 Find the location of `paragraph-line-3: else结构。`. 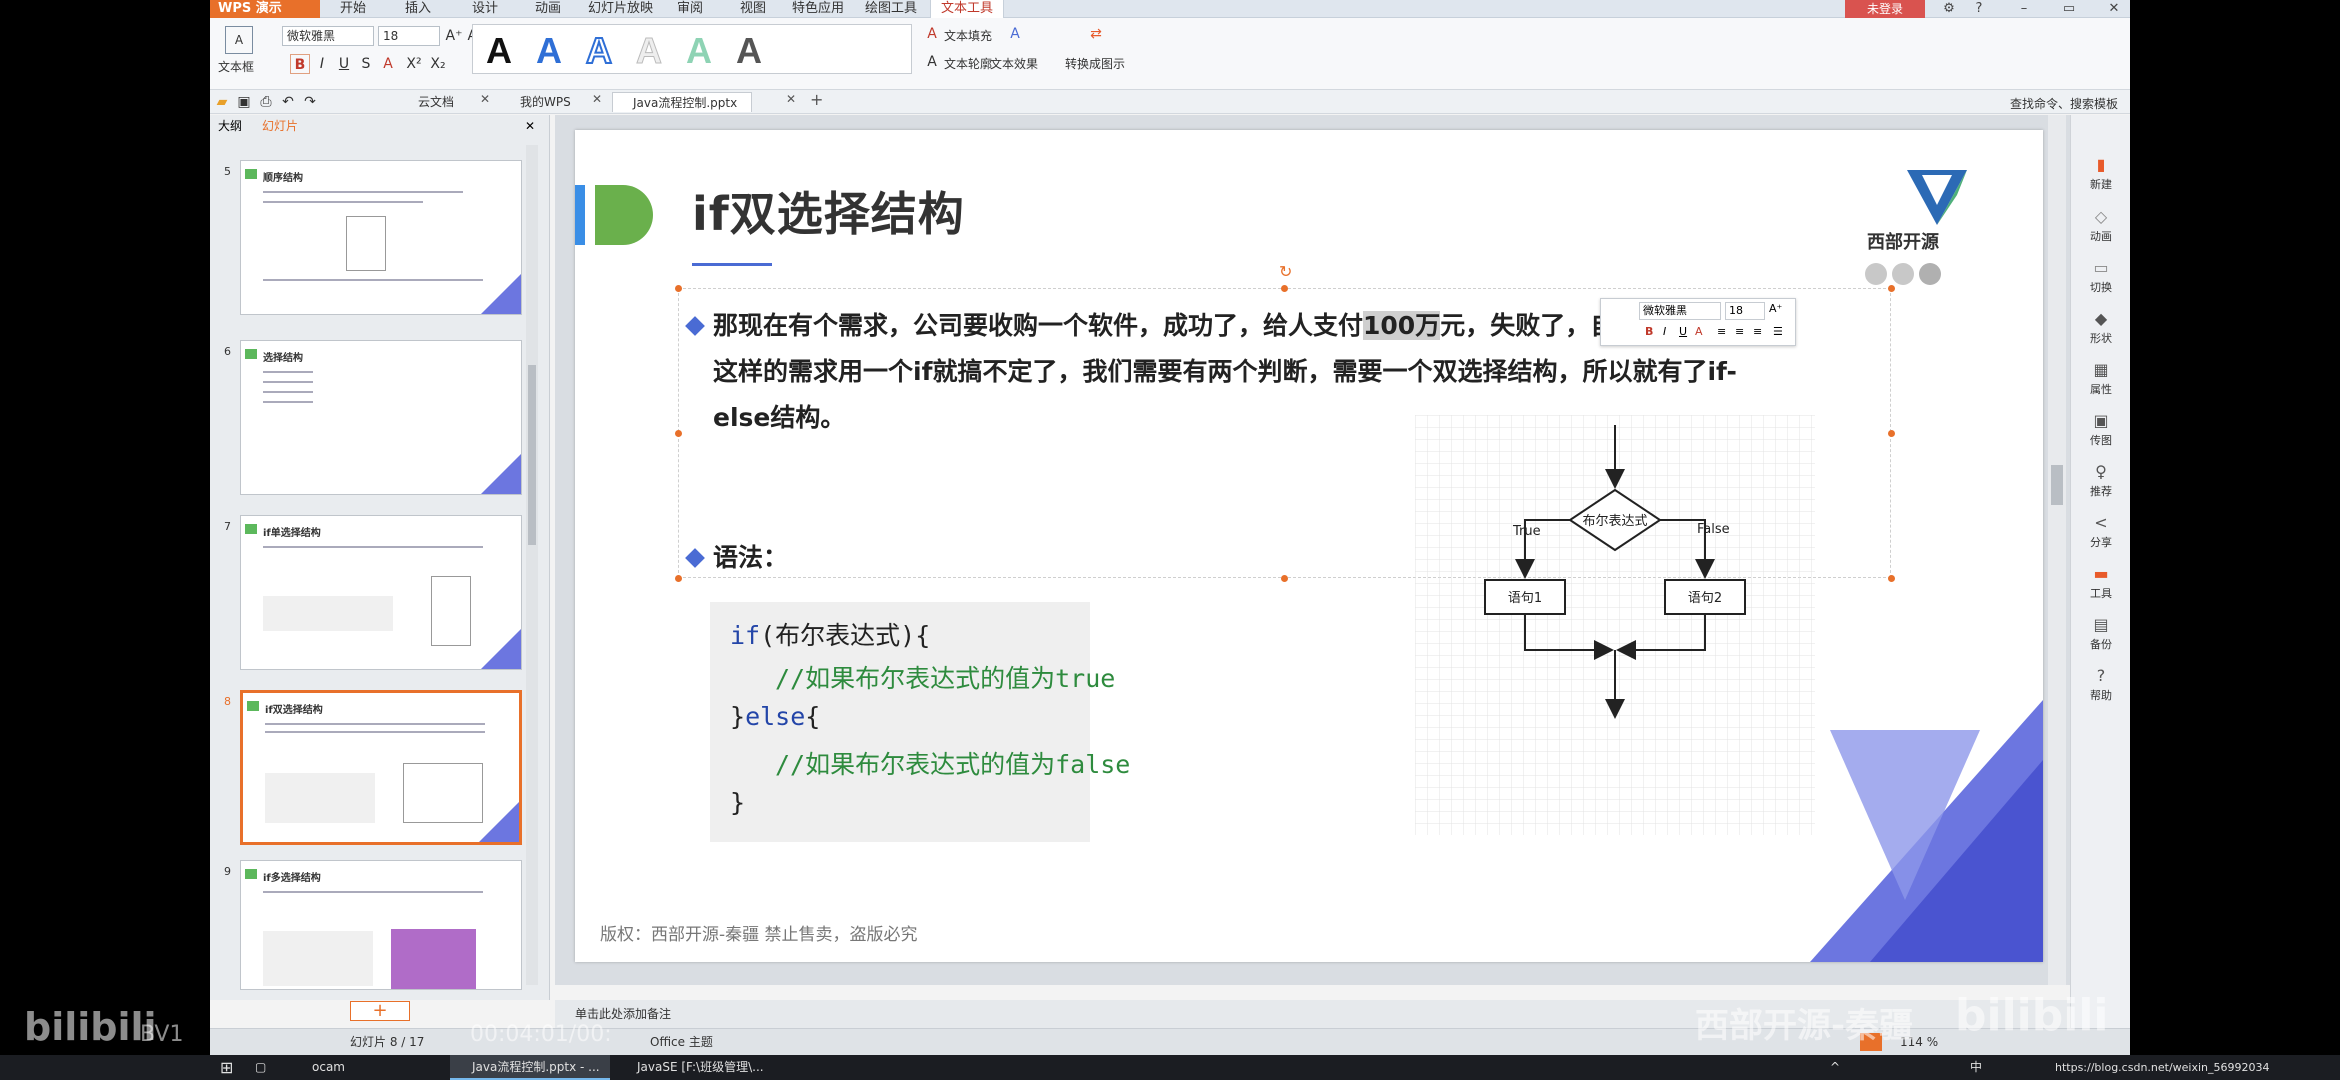

paragraph-line-3: else结构。 is located at coordinates (779, 418).